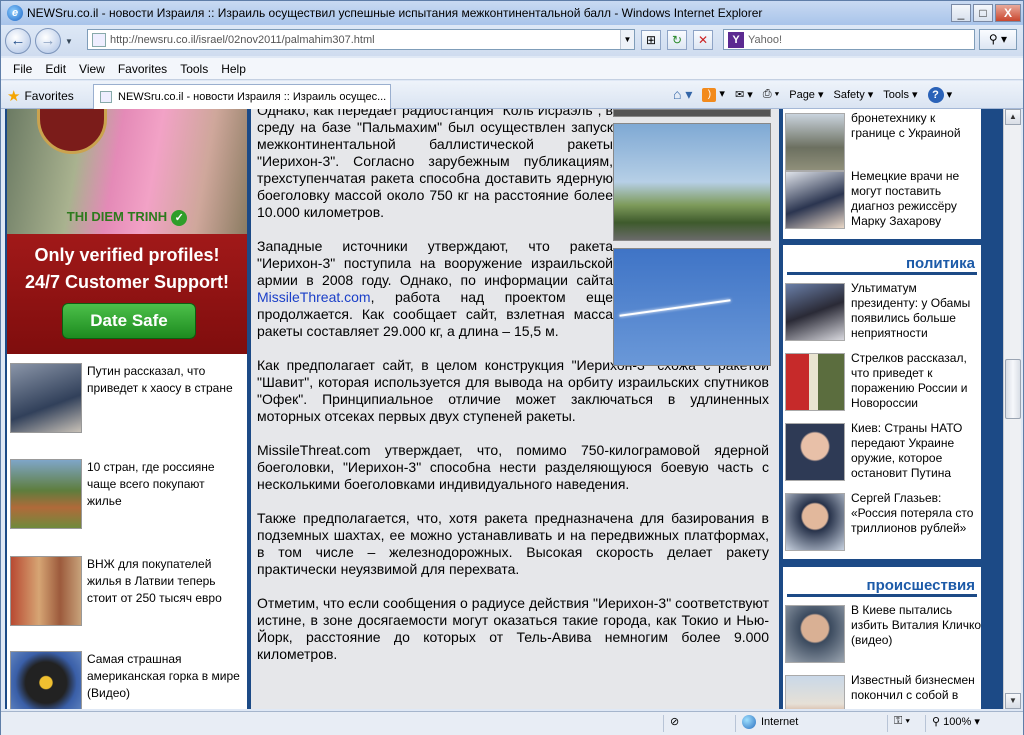 The width and height of the screenshot is (1024, 735). What do you see at coordinates (973, 723) in the screenshot?
I see `zoom-control: ⚲ 100% ▾` at bounding box center [973, 723].